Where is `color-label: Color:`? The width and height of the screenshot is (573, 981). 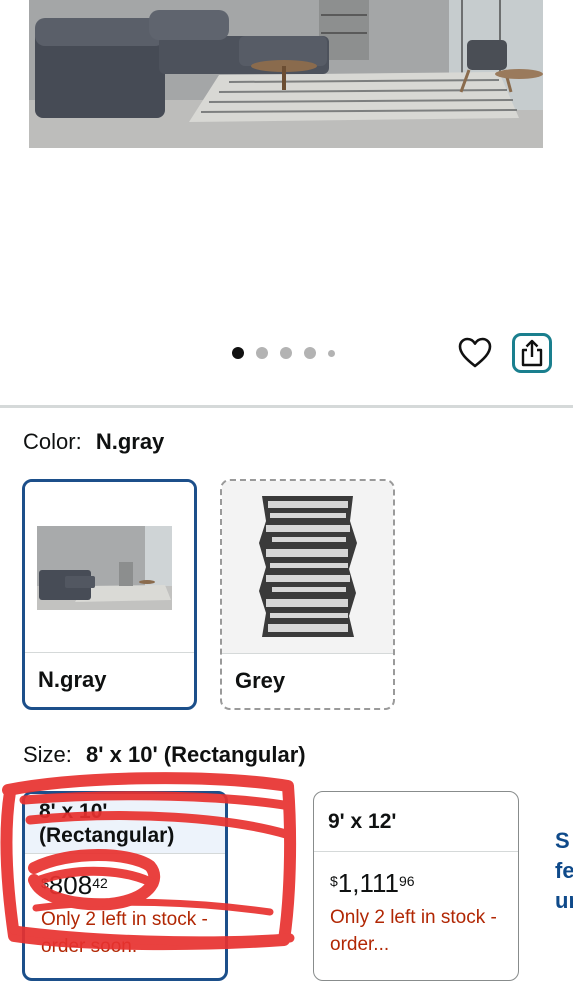 color-label: Color: is located at coordinates (52, 441).